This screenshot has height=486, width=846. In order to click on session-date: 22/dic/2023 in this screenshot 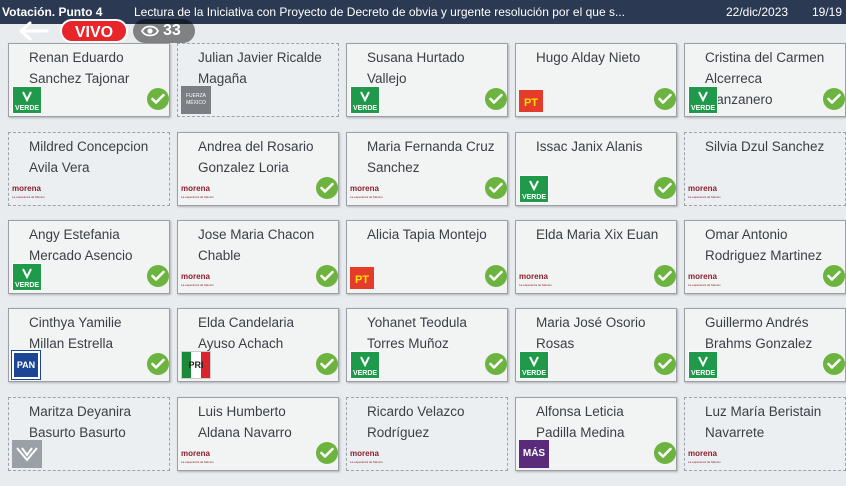, I will do `click(757, 12)`.